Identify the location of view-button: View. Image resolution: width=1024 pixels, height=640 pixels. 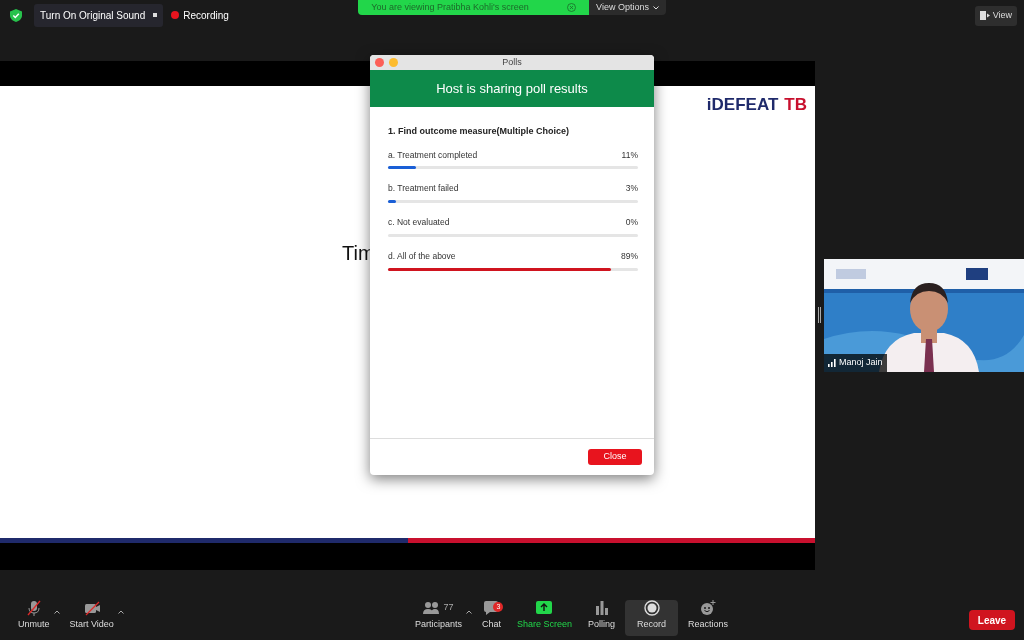
(995, 16).